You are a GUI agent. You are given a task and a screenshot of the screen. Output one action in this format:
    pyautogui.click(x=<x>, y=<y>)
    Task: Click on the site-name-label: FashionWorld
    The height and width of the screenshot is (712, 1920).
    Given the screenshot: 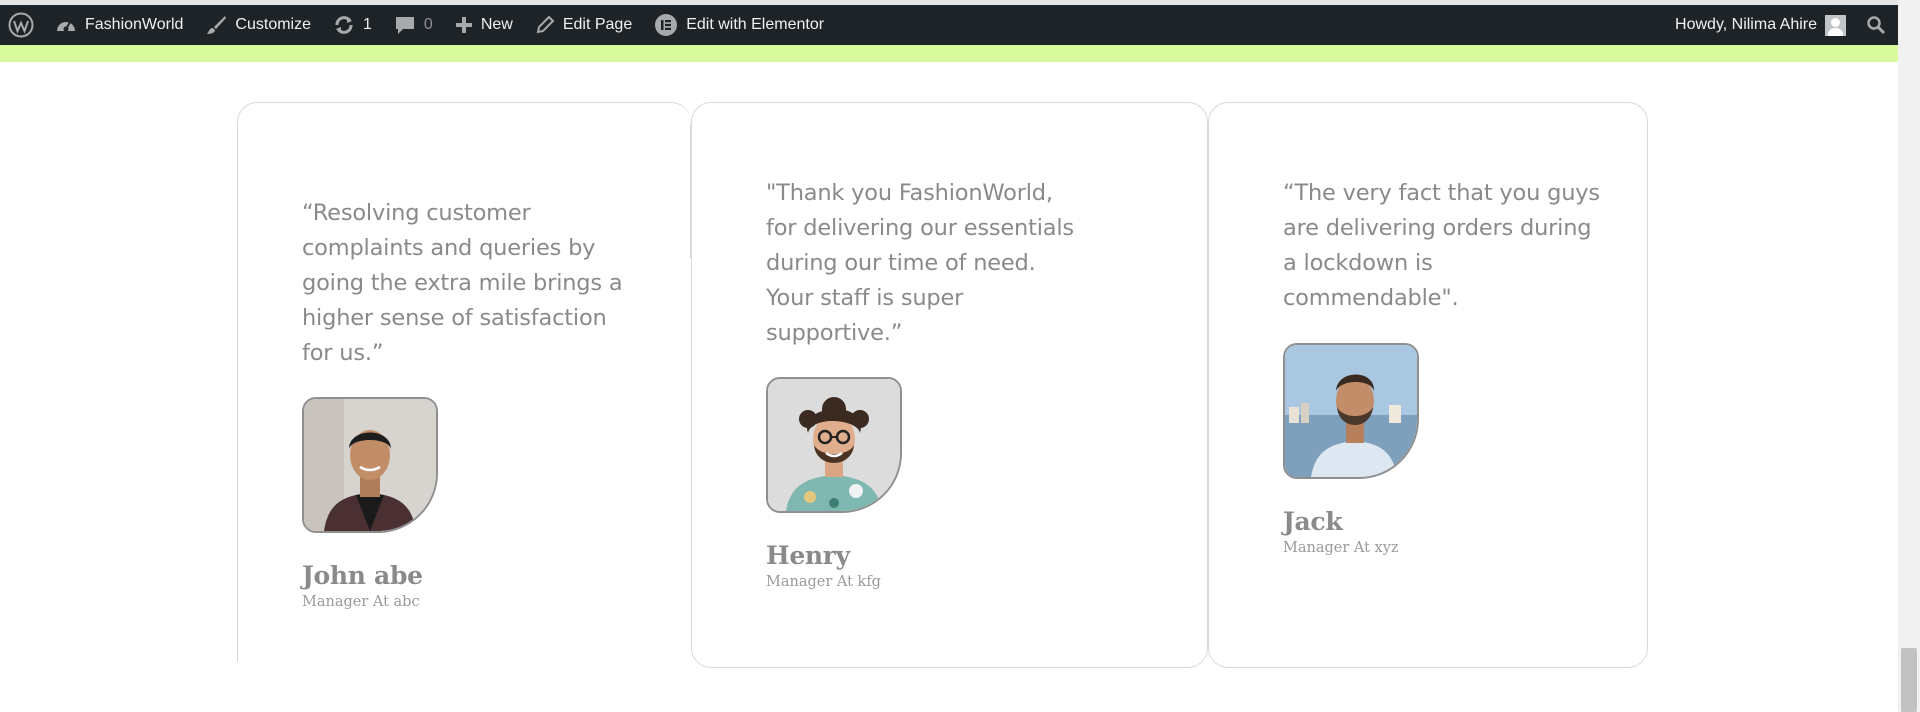 What is the action you would take?
    pyautogui.click(x=134, y=24)
    